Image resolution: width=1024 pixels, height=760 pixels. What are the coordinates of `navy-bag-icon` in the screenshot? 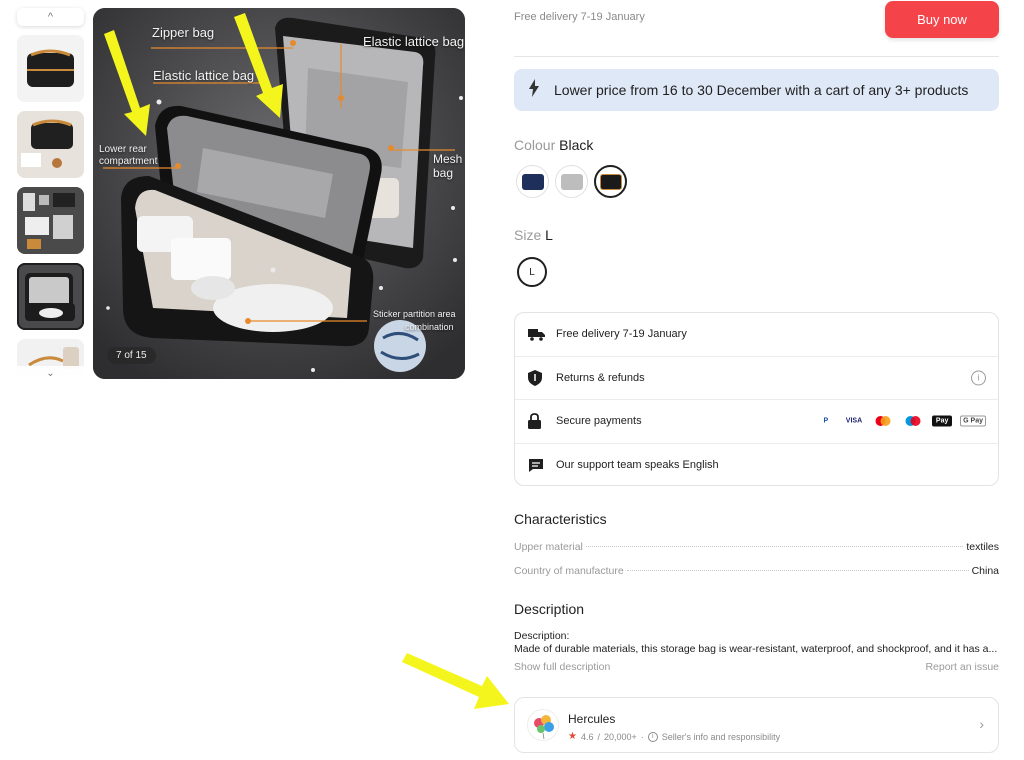 It's located at (532, 181).